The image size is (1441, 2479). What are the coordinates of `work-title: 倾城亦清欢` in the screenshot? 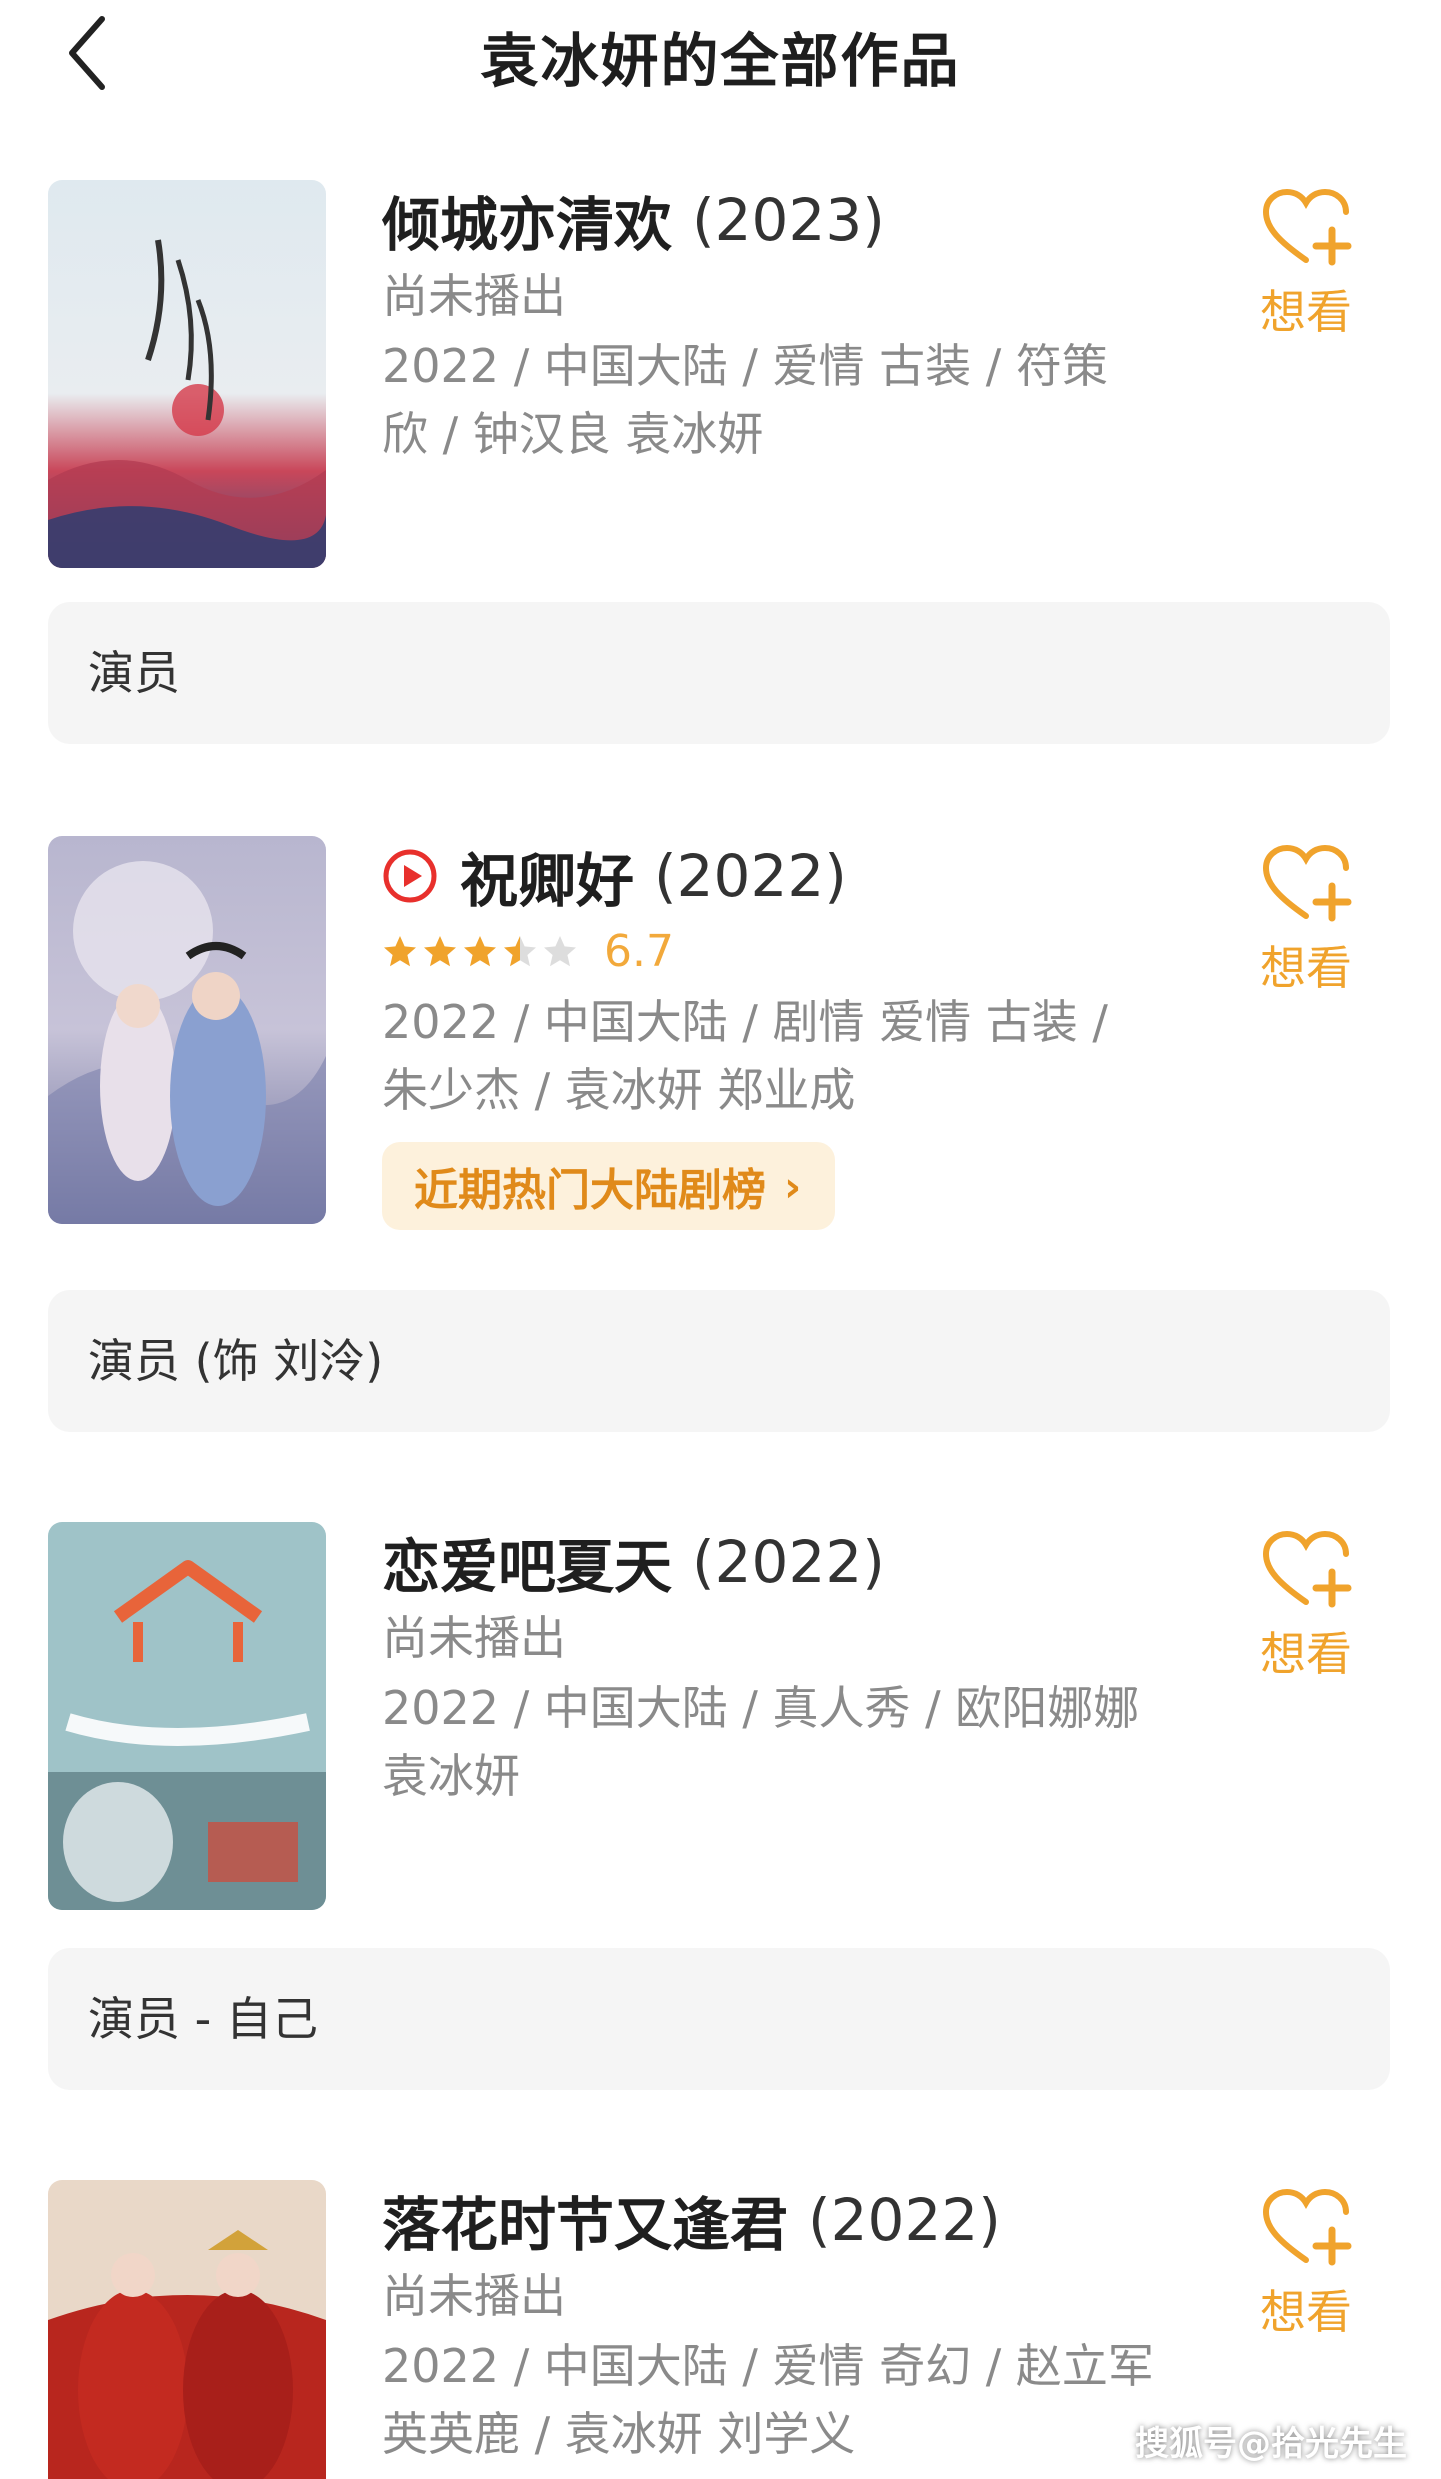 It's located at (527, 225).